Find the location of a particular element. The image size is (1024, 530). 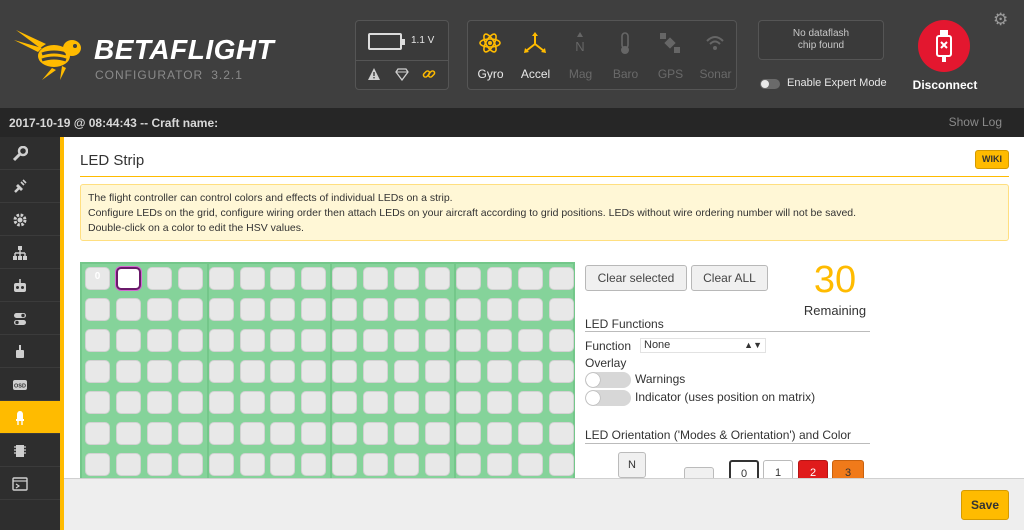

sidebar-item-led-strip is located at coordinates (30, 417).